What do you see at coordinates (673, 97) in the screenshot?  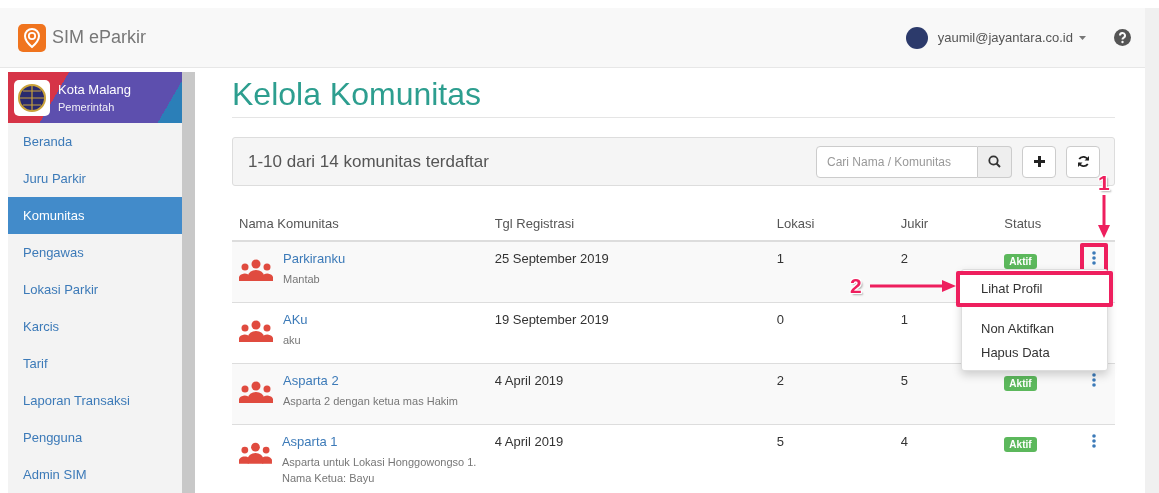 I see `page-title: Kelola Komunitas` at bounding box center [673, 97].